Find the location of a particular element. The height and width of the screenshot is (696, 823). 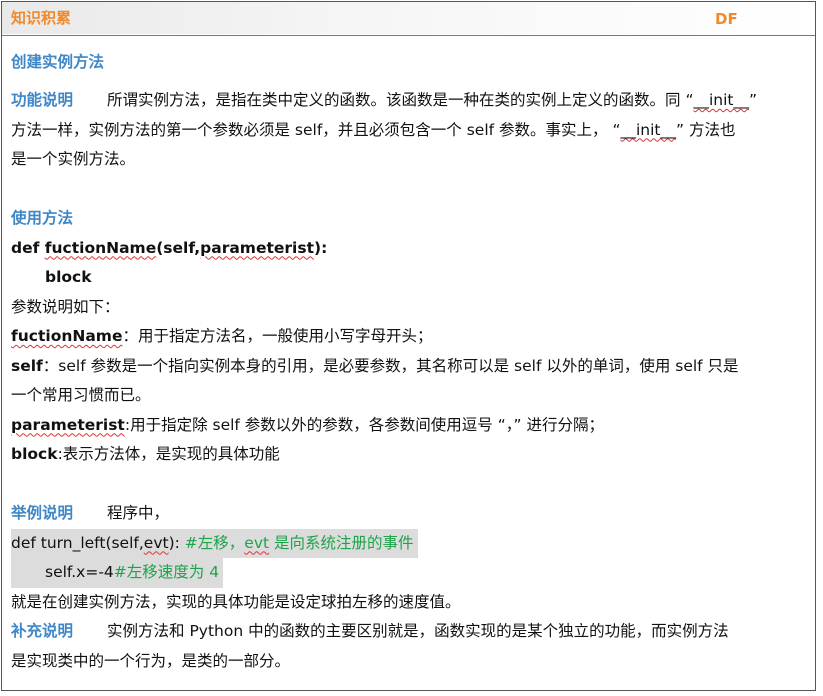

code1-comment-evt: evt is located at coordinates (257, 542).